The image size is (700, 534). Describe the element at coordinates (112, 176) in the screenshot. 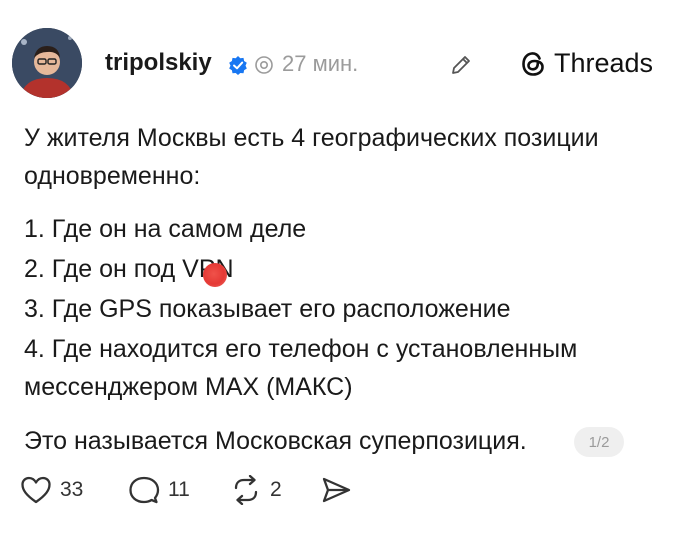

I see `post-text-line: одновременно:` at that location.